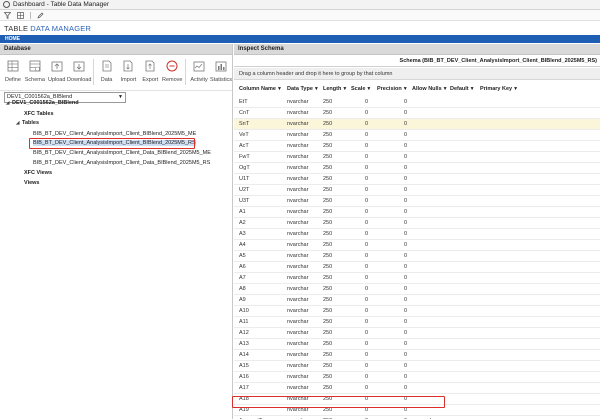 This screenshot has width=600, height=419. I want to click on tree-xfc-views: XFC Views, so click(38, 173).